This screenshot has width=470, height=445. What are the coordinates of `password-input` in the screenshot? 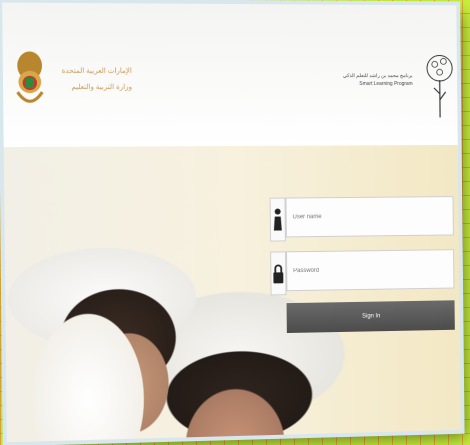 It's located at (370, 270).